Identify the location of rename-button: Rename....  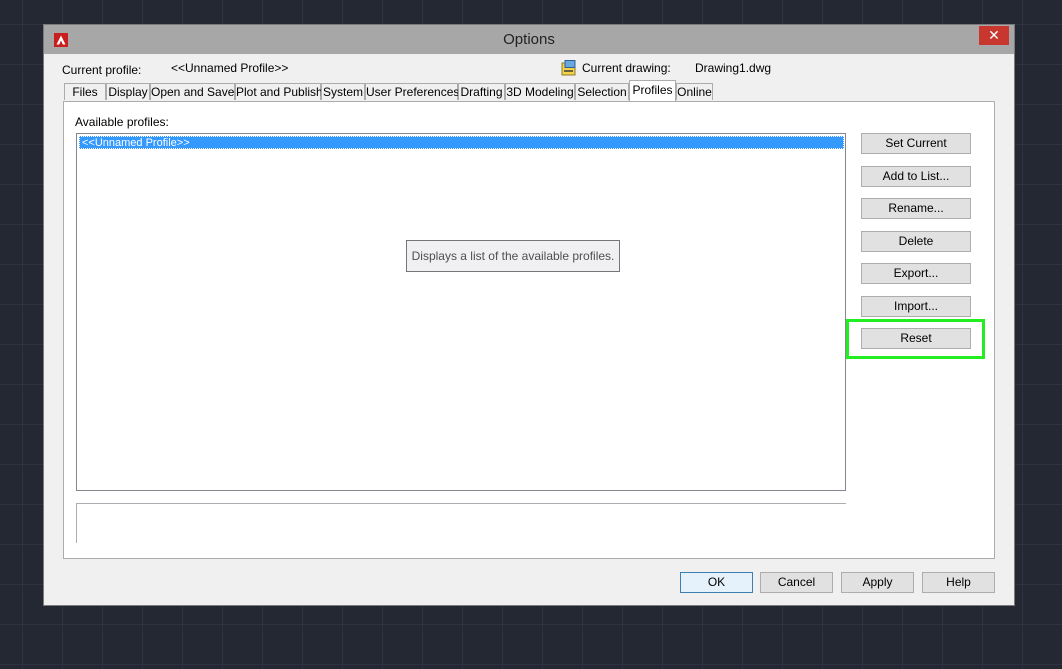
(916, 208).